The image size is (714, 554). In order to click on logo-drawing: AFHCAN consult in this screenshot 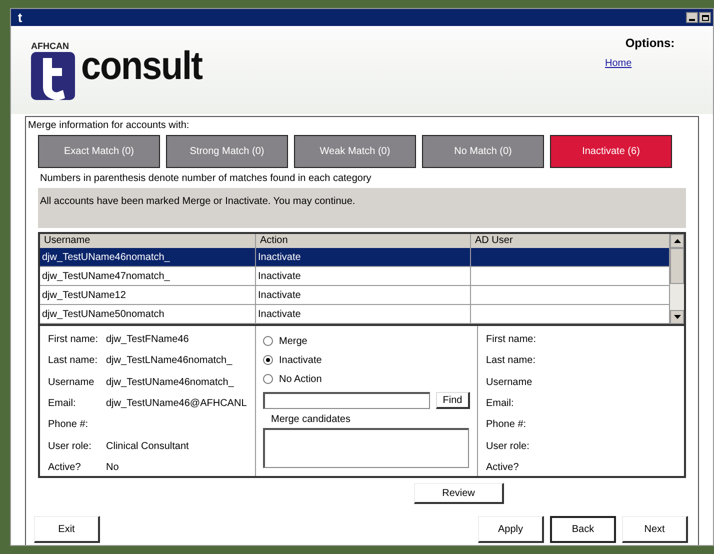, I will do `click(135, 70)`.